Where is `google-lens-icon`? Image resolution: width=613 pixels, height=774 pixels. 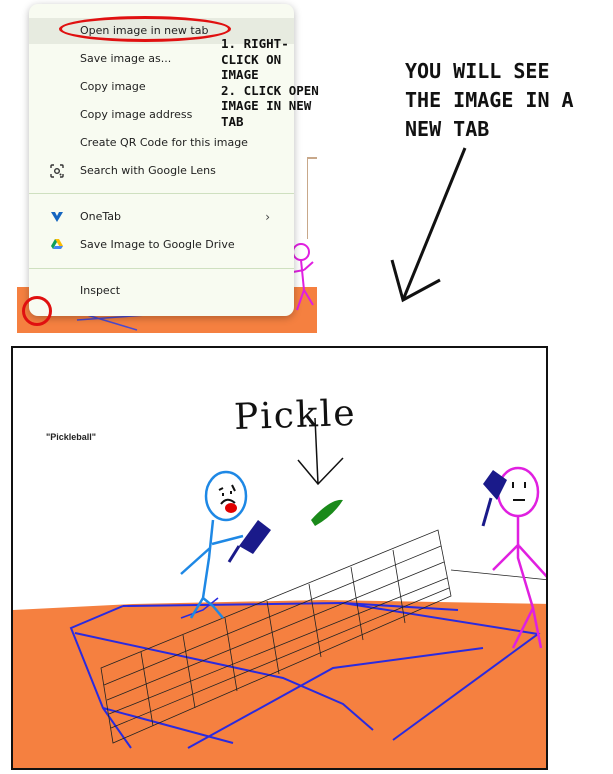 google-lens-icon is located at coordinates (57, 171).